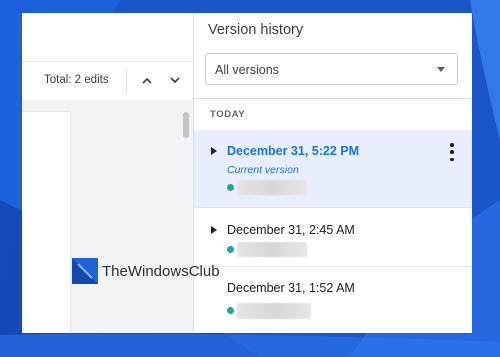  What do you see at coordinates (452, 152) in the screenshot?
I see `more-options-button` at bounding box center [452, 152].